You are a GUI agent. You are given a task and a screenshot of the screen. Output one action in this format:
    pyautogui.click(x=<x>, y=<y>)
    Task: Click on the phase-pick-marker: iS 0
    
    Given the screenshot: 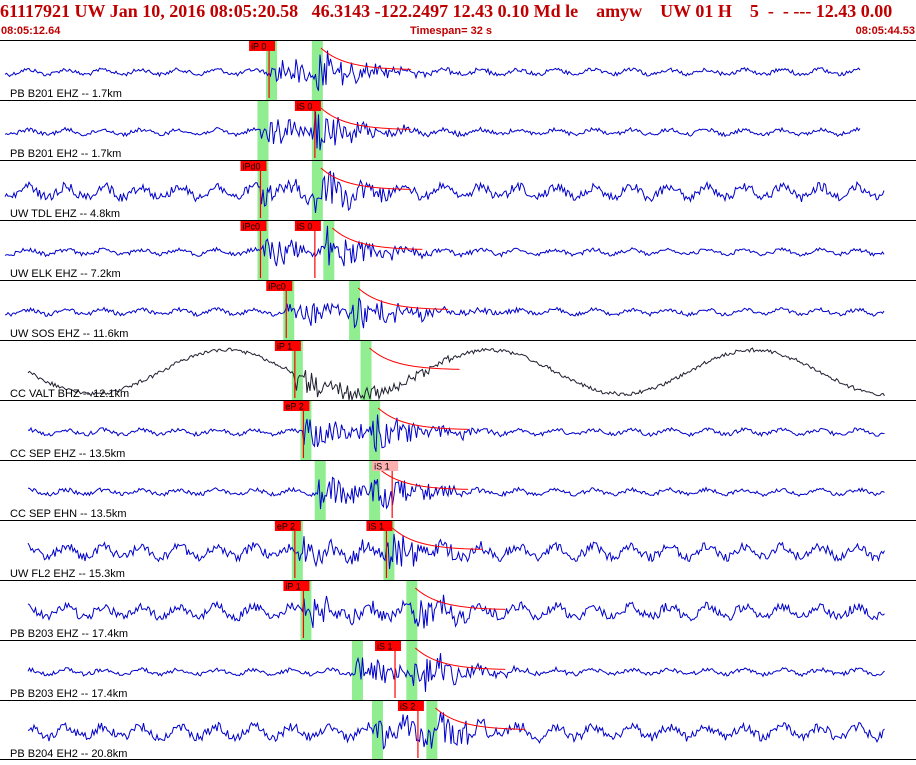 What is the action you would take?
    pyautogui.click(x=307, y=249)
    